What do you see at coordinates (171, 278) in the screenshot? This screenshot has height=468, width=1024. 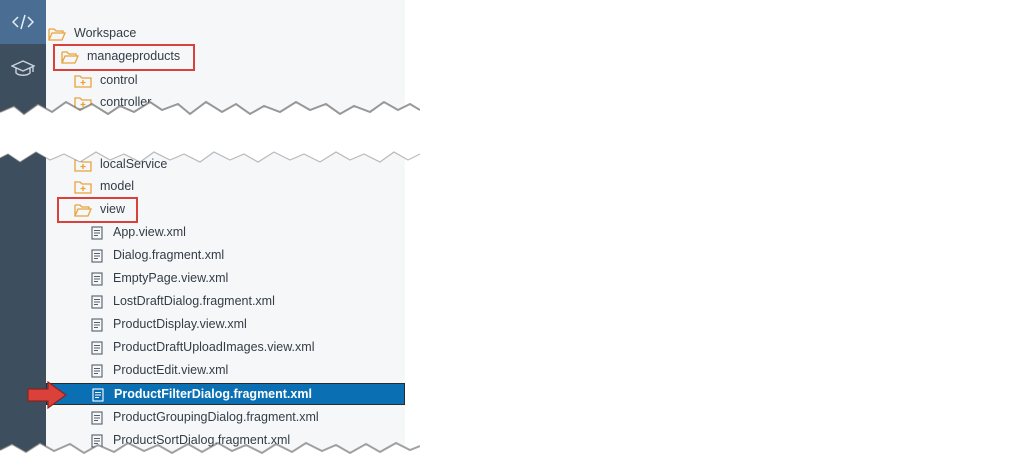 I see `tree-item-label: EmptyPage.view.xml` at bounding box center [171, 278].